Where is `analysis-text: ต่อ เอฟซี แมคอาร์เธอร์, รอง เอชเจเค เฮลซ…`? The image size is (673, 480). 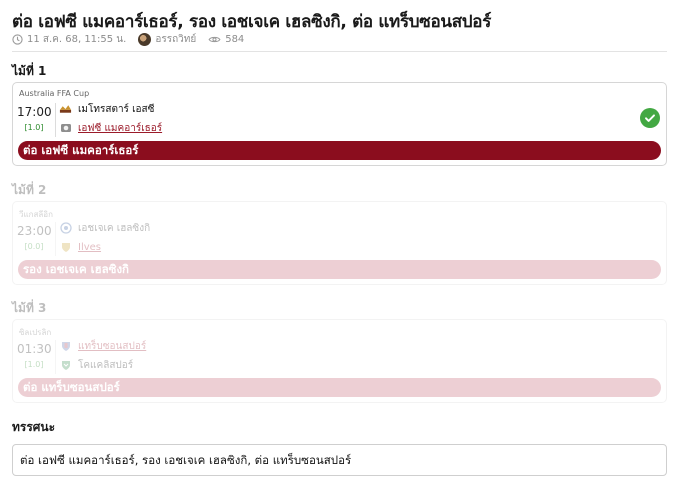 analysis-text: ต่อ เอฟซี แมคอาร์เธอร์, รอง เอชเจเค เฮลซ… is located at coordinates (339, 460).